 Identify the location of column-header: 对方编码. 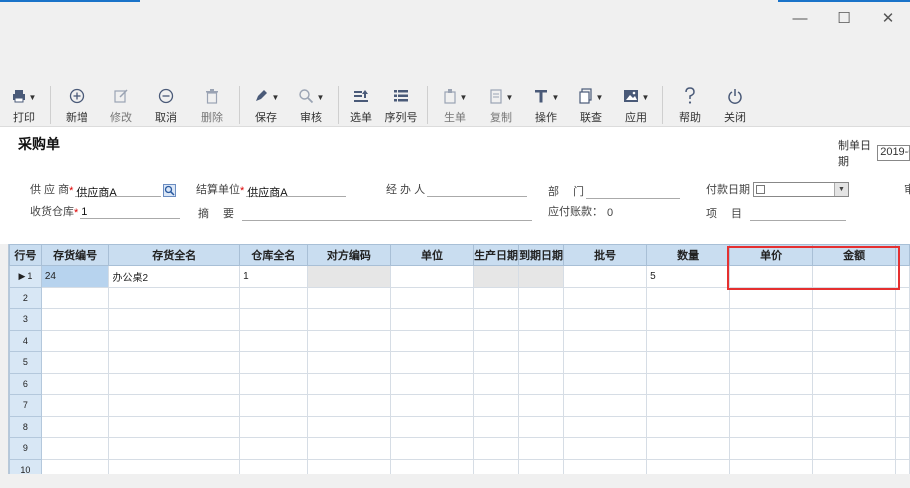
(349, 255).